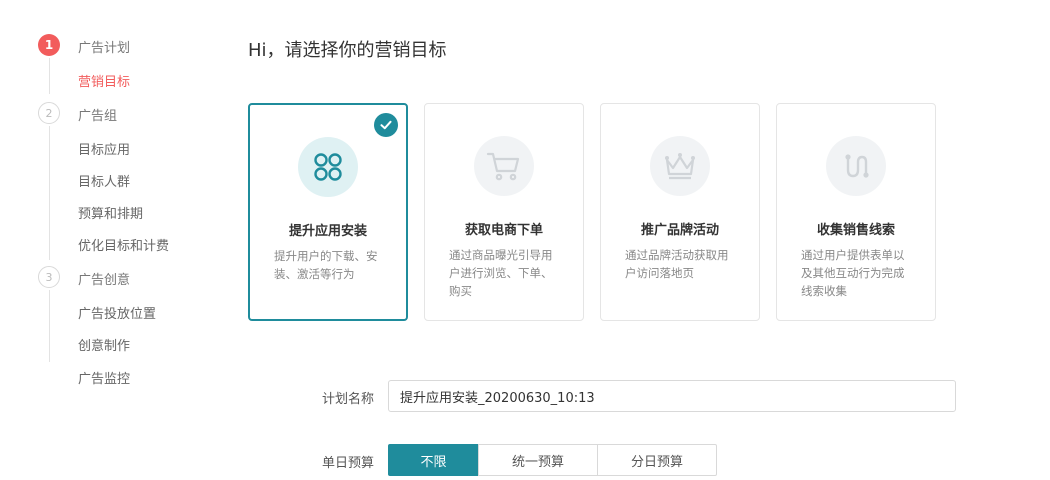 The height and width of the screenshot is (480, 1050). What do you see at coordinates (104, 80) in the screenshot?
I see `nav-marketing-goal: 营销目标` at bounding box center [104, 80].